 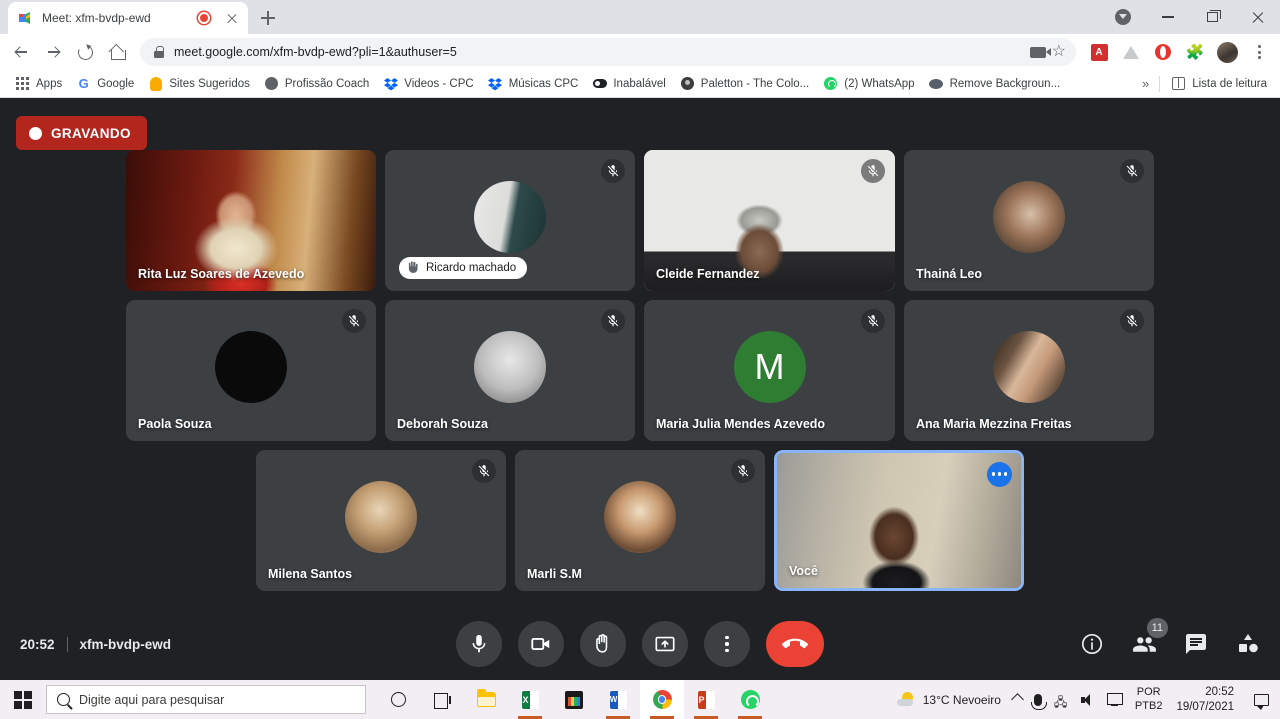 What do you see at coordinates (1017, 699) in the screenshot?
I see `show-hidden-icons-button` at bounding box center [1017, 699].